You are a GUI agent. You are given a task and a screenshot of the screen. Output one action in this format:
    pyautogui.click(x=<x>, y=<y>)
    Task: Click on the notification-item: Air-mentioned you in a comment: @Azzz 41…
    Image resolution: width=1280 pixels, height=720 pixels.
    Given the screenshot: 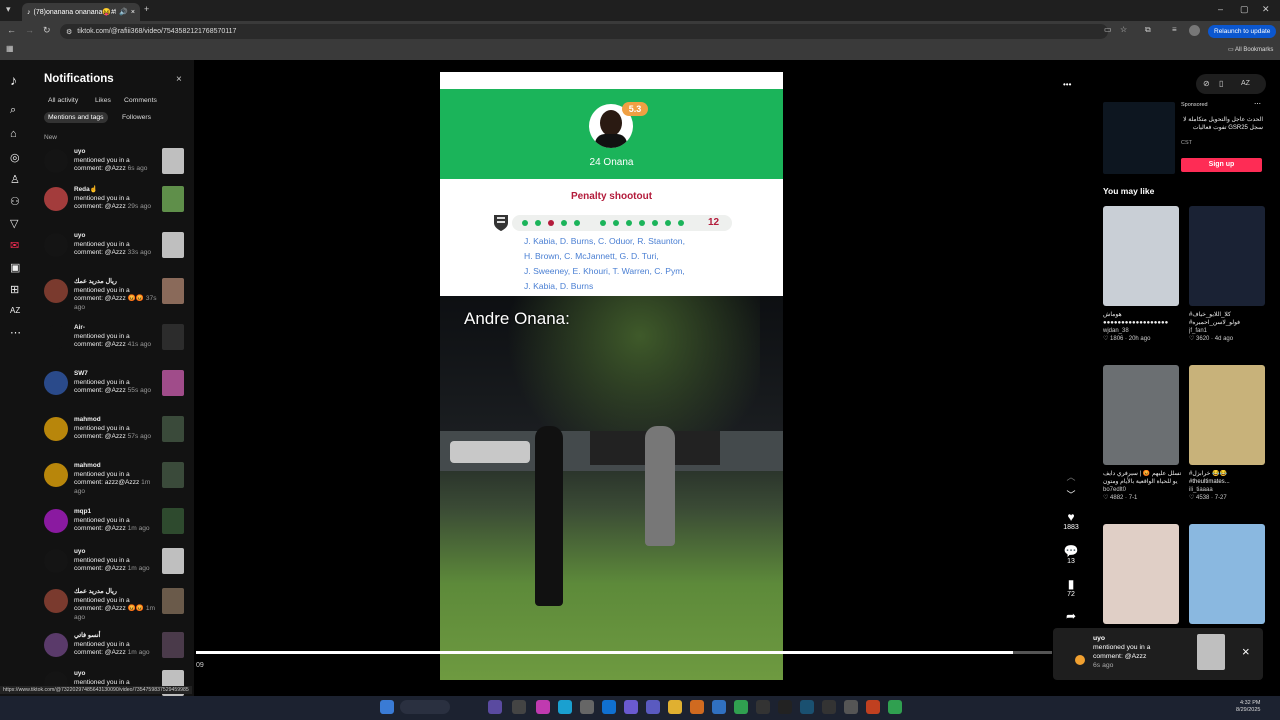 What is the action you would take?
    pyautogui.click(x=115, y=345)
    